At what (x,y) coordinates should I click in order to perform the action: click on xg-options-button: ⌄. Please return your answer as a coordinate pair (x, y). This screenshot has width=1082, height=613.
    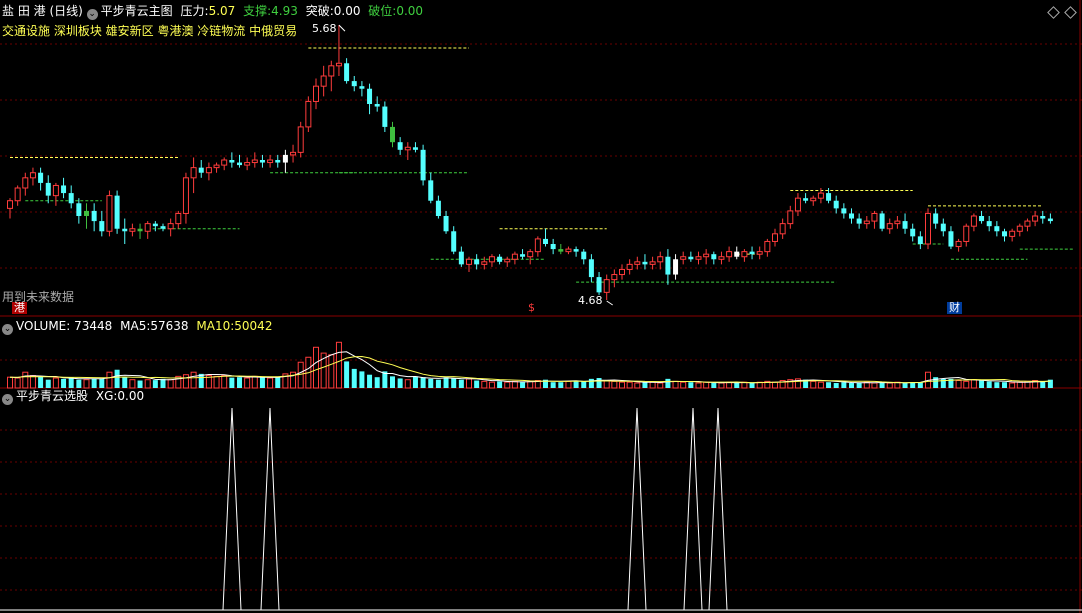
    Looking at the image, I should click on (7, 399).